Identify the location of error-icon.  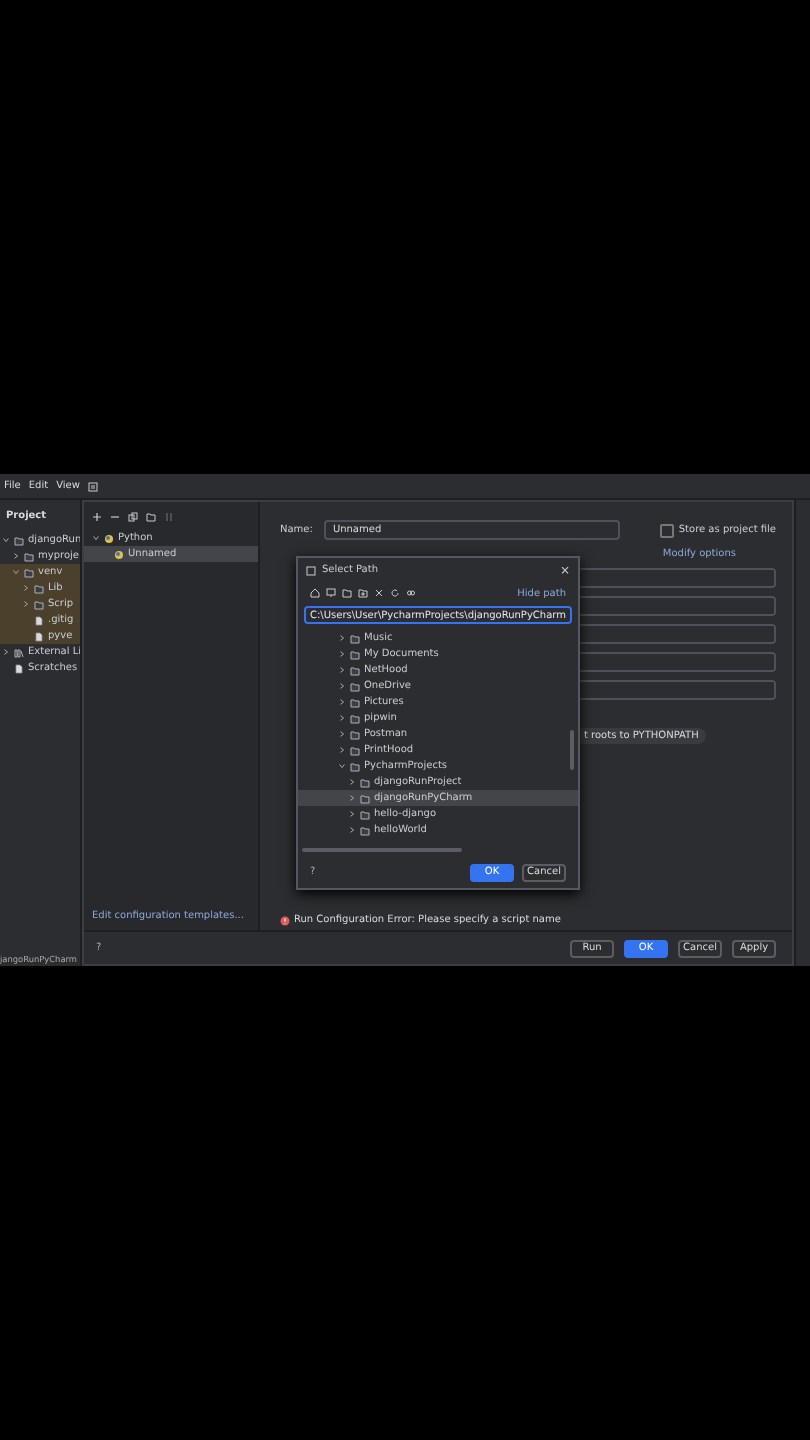
(285, 920).